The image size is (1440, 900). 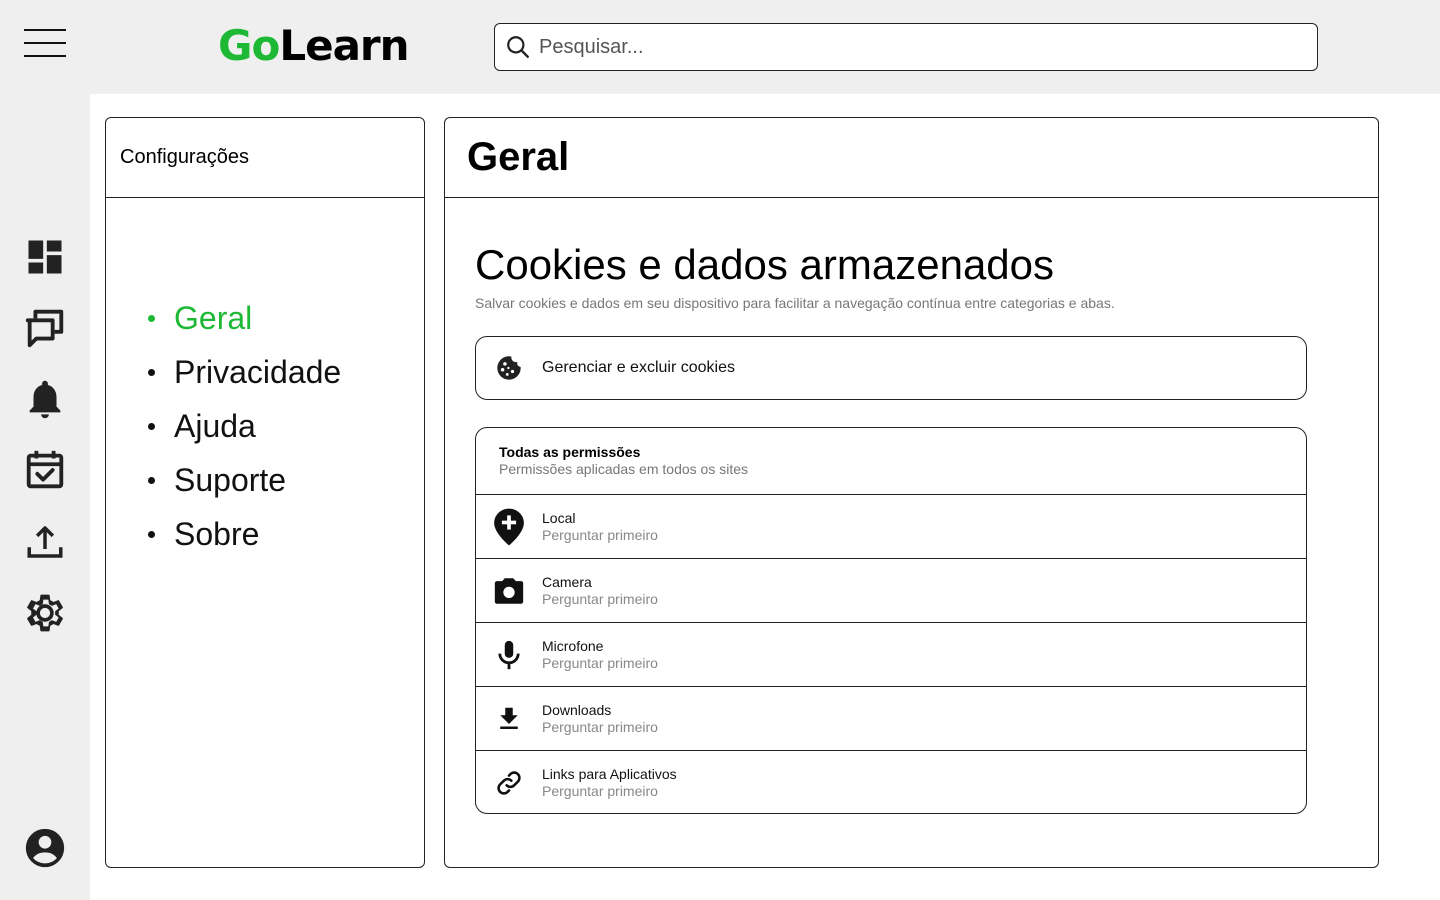 I want to click on page-title: Geral, so click(x=911, y=158).